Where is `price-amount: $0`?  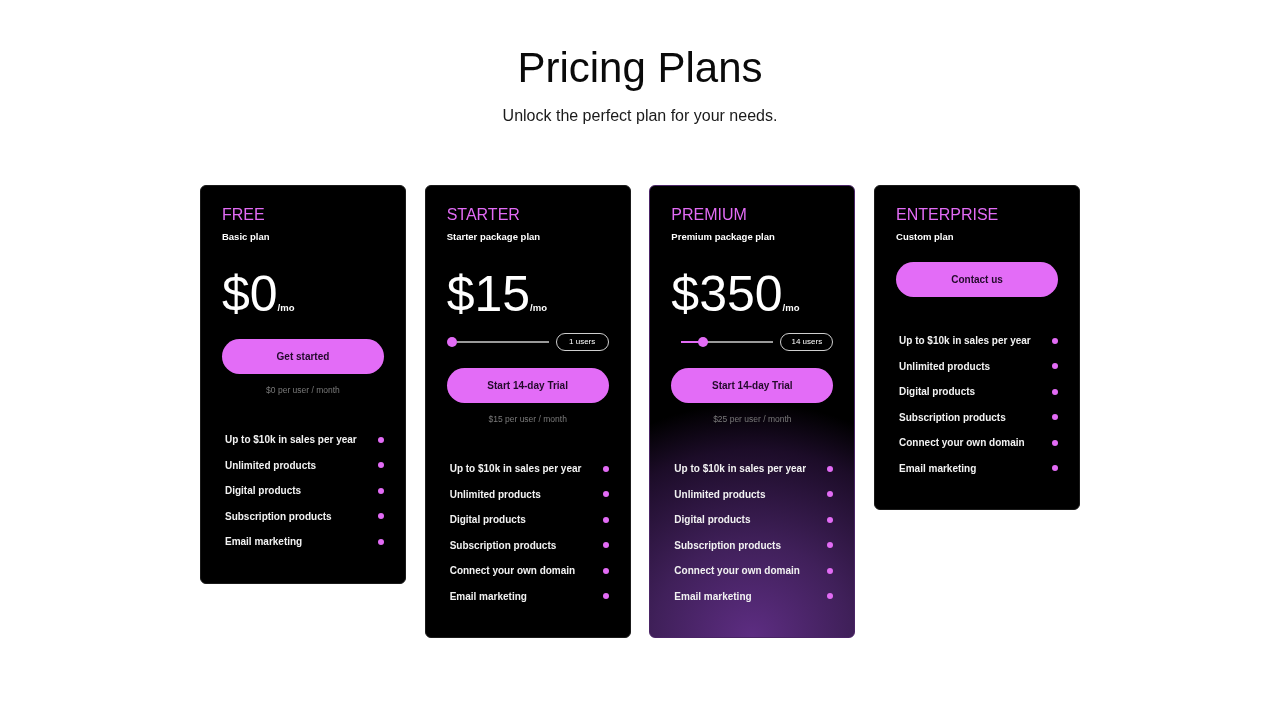
price-amount: $0 is located at coordinates (249, 294).